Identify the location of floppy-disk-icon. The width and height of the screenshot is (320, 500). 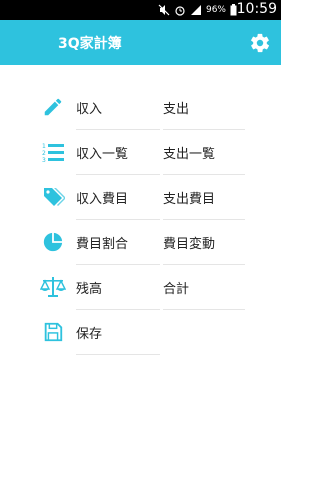
(53, 332).